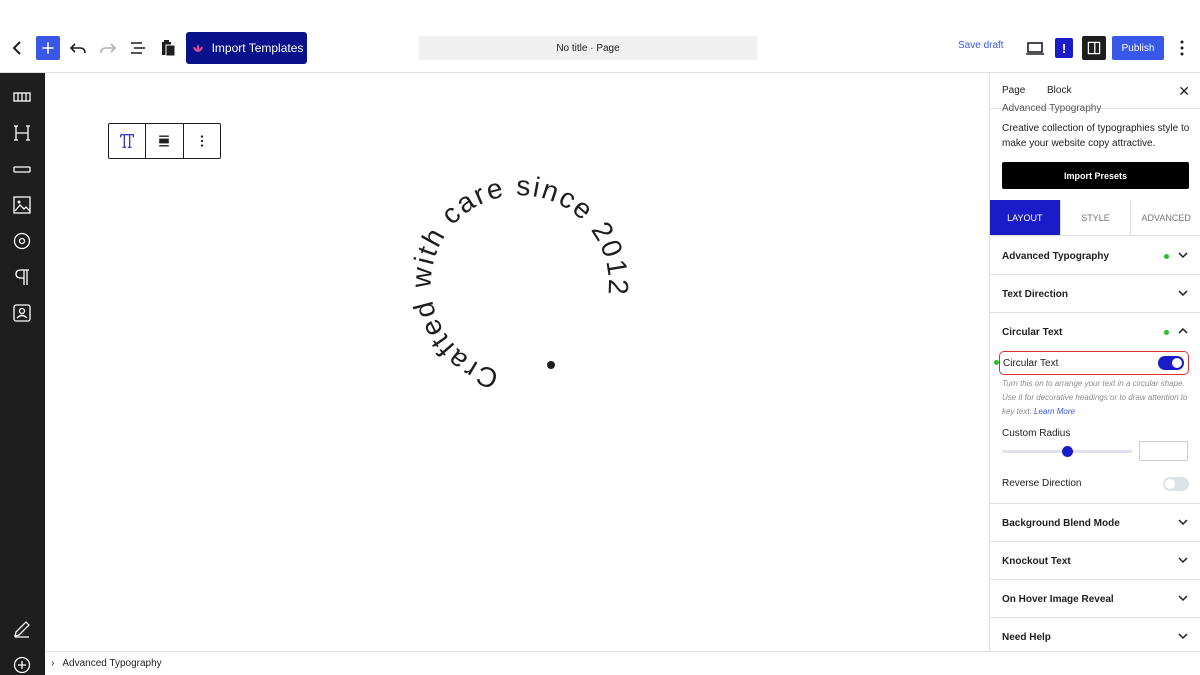  I want to click on circular-text-toggle-row: Circular Text, so click(1094, 363).